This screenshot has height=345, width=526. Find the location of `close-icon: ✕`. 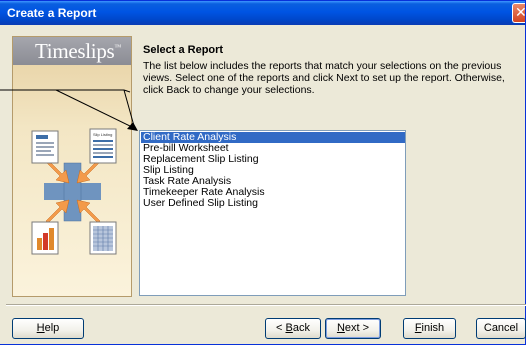

close-icon: ✕ is located at coordinates (520, 13).